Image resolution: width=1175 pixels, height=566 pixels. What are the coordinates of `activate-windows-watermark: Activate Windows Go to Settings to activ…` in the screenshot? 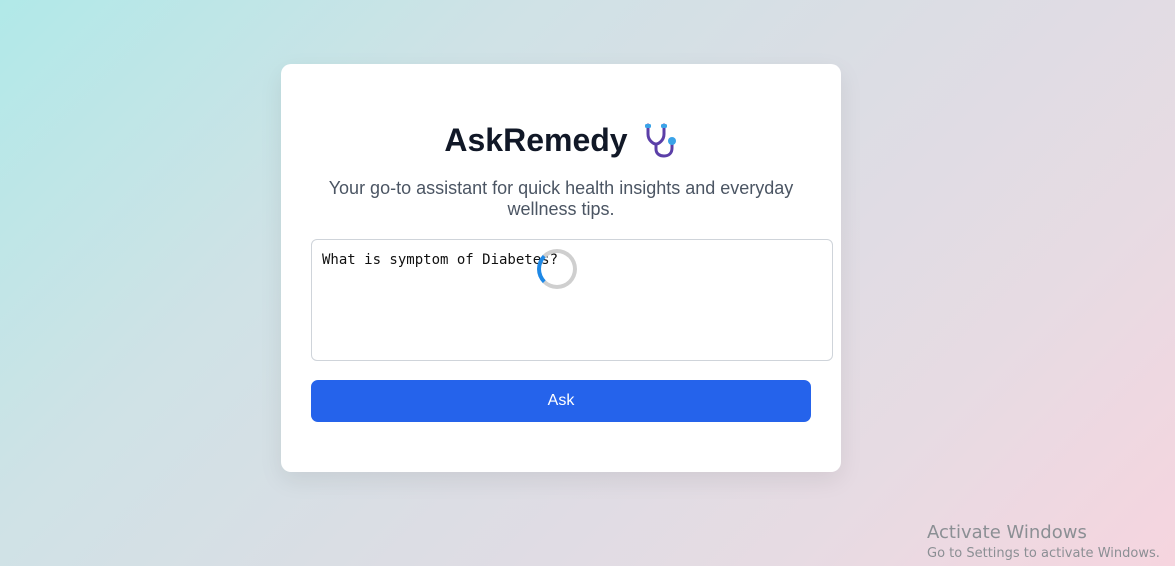 It's located at (1043, 542).